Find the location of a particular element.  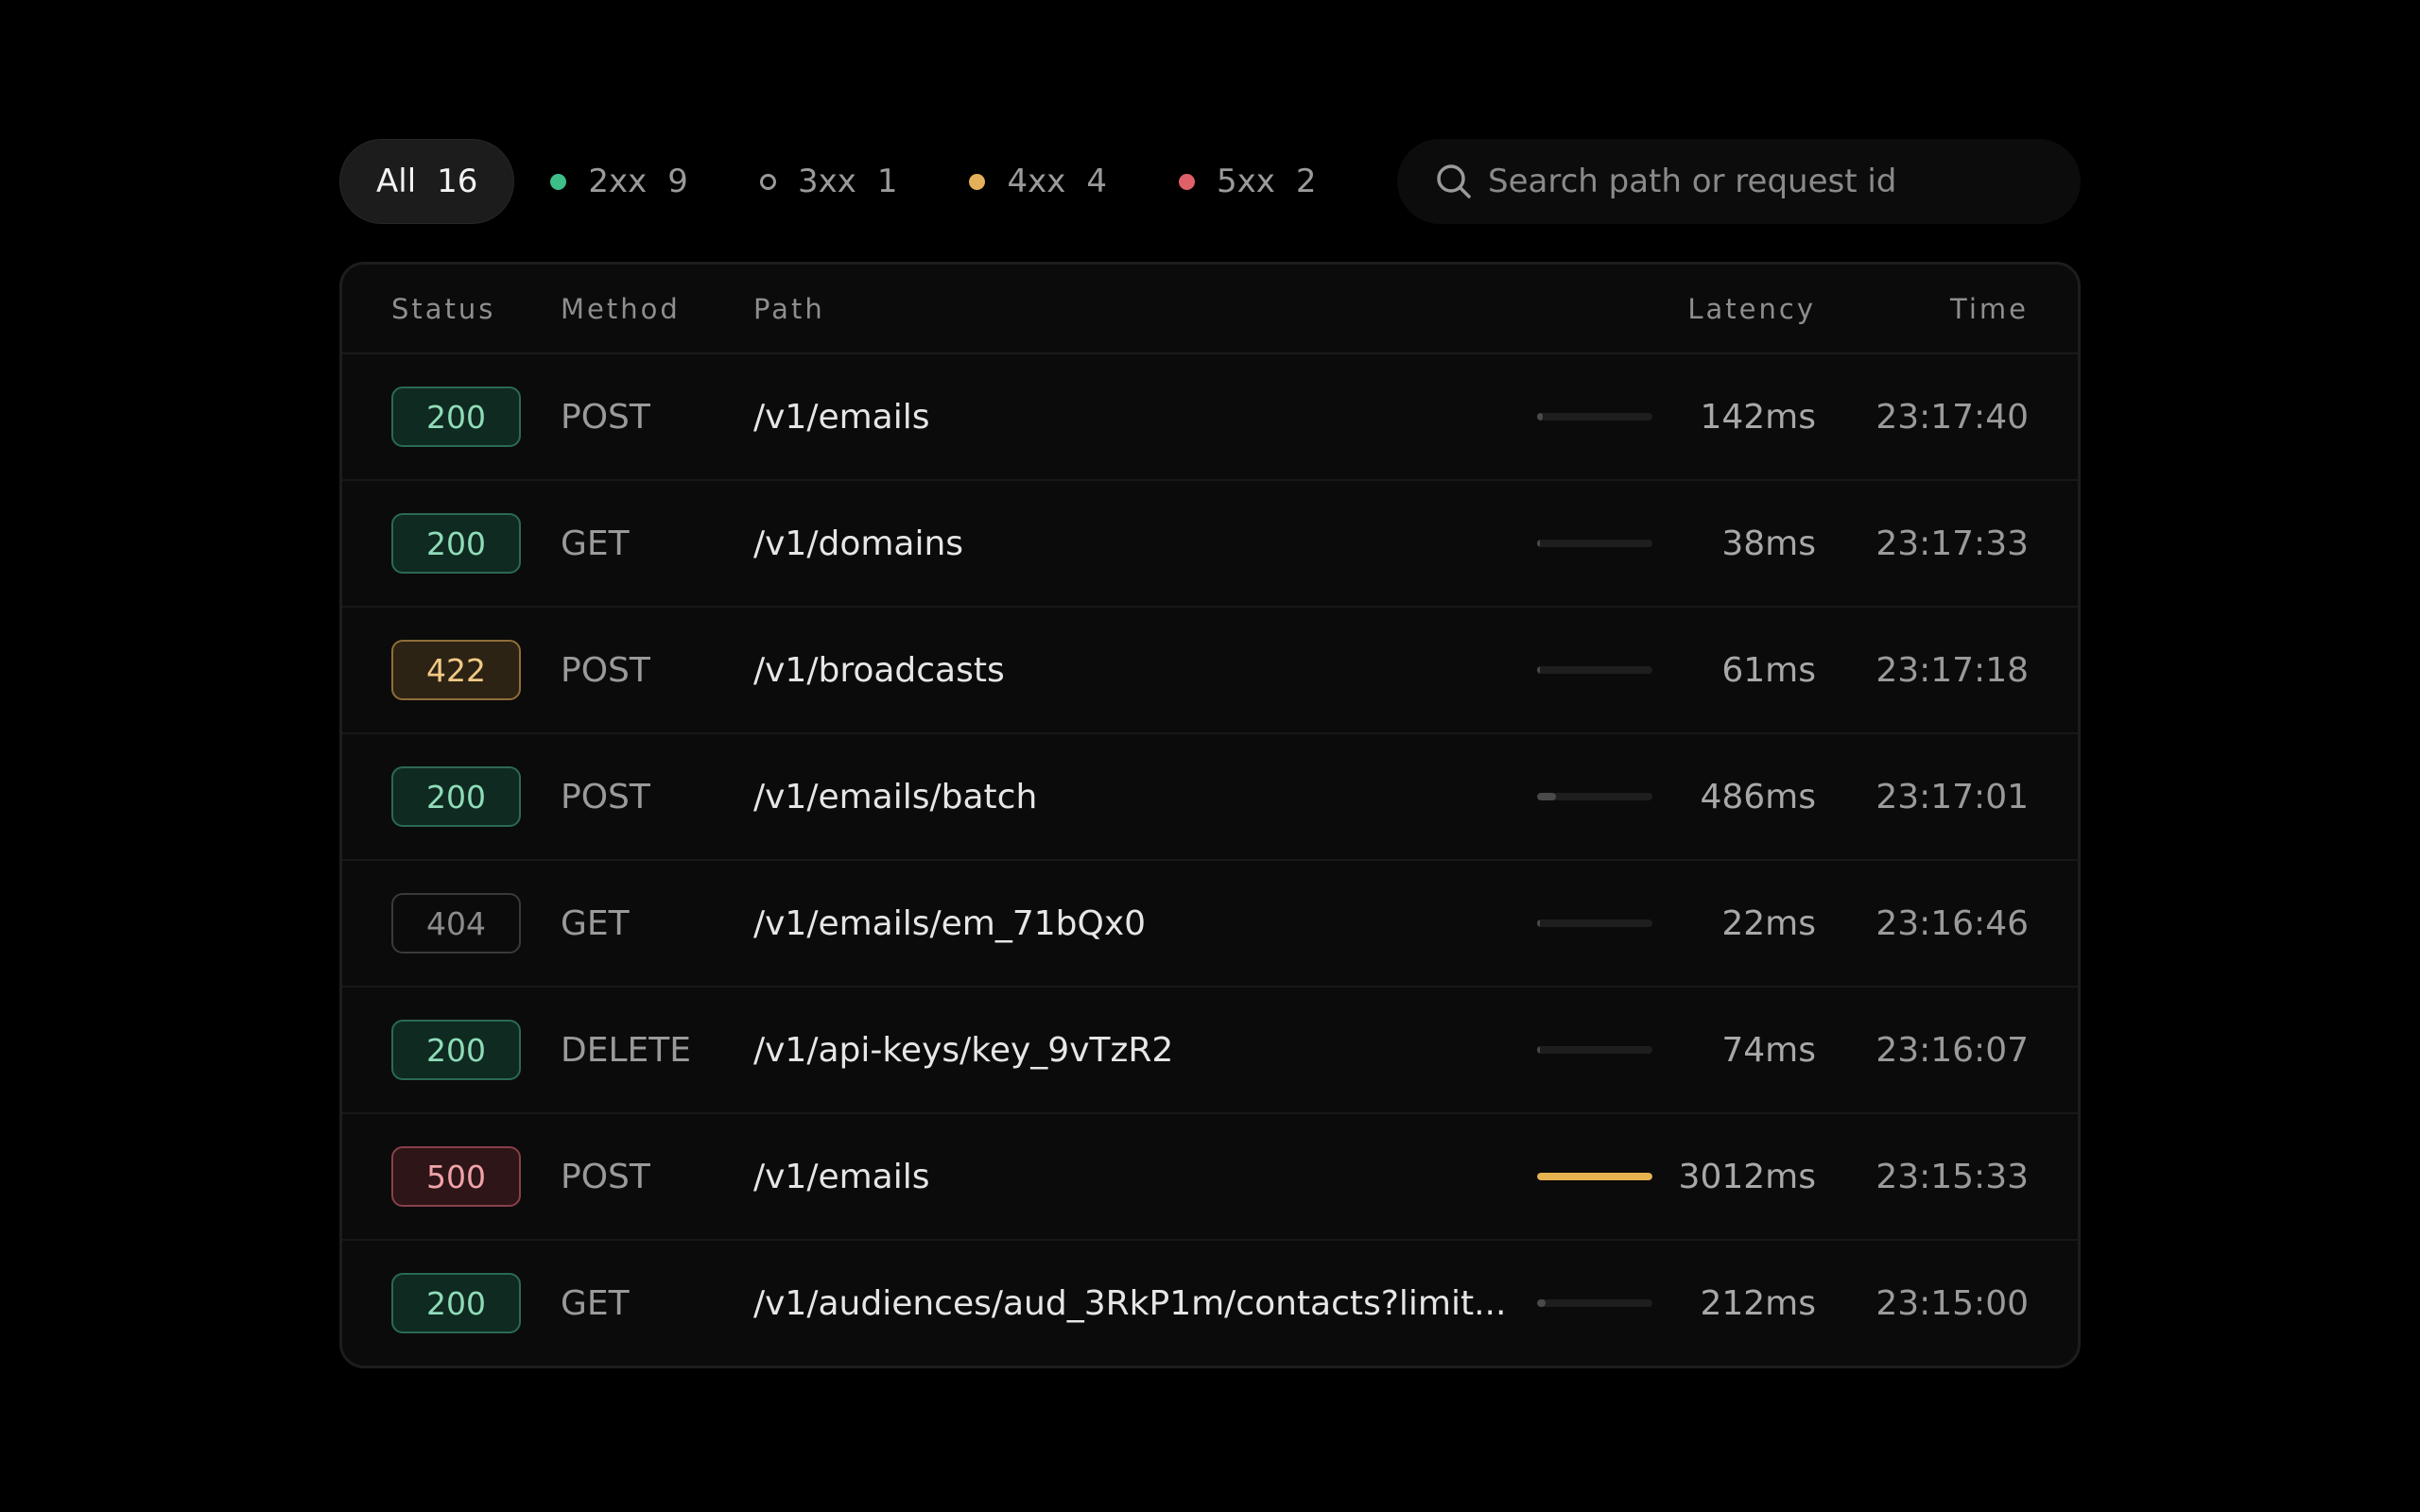

search-icon is located at coordinates (1454, 181).